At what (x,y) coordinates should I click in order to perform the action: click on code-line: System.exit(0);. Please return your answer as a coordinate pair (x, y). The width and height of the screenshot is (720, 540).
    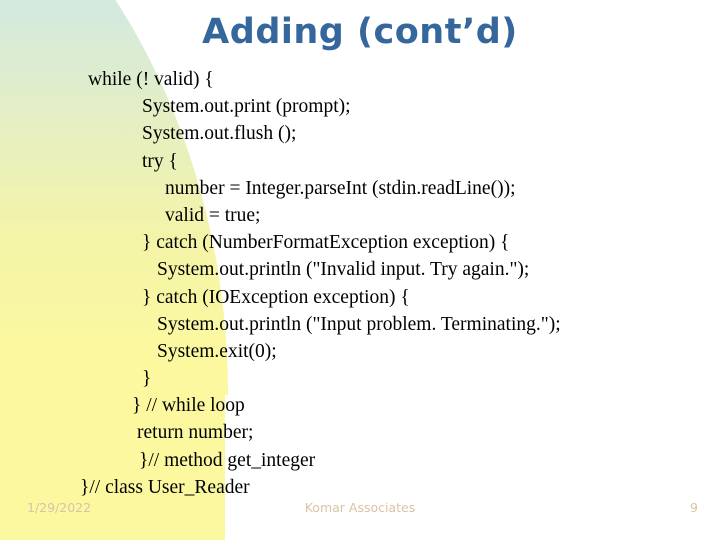
    Looking at the image, I should click on (217, 351).